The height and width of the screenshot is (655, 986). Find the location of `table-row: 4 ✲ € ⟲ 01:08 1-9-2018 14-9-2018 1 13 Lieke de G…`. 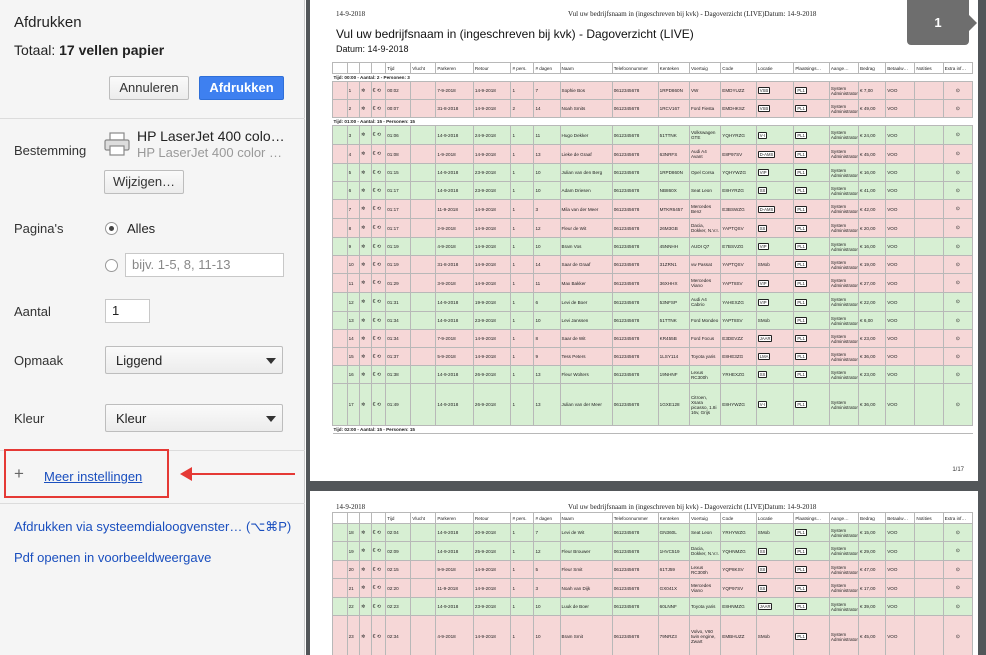

table-row: 4 ✲ € ⟲ 01:08 1-9-2018 14-9-2018 1 13 Lieke de G… is located at coordinates (653, 154).